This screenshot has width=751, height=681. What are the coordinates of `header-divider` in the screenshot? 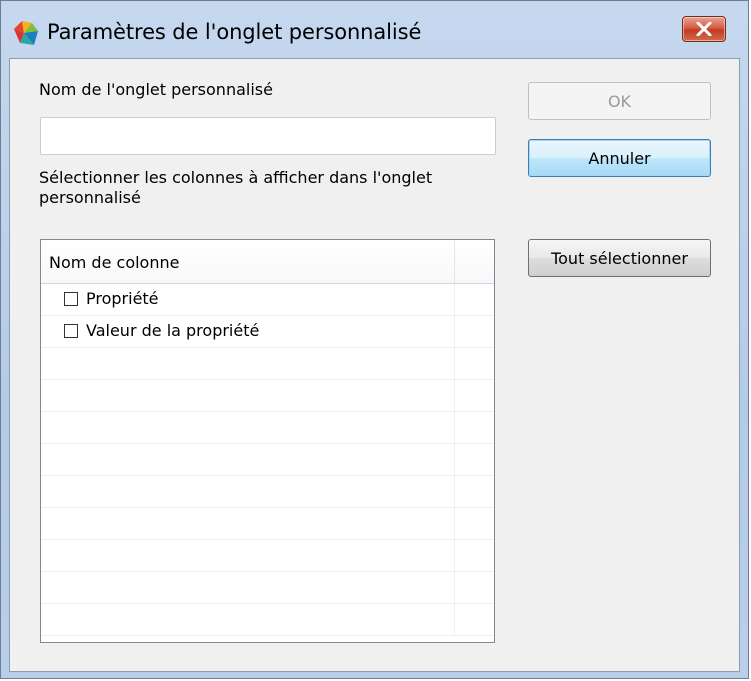 It's located at (454, 261).